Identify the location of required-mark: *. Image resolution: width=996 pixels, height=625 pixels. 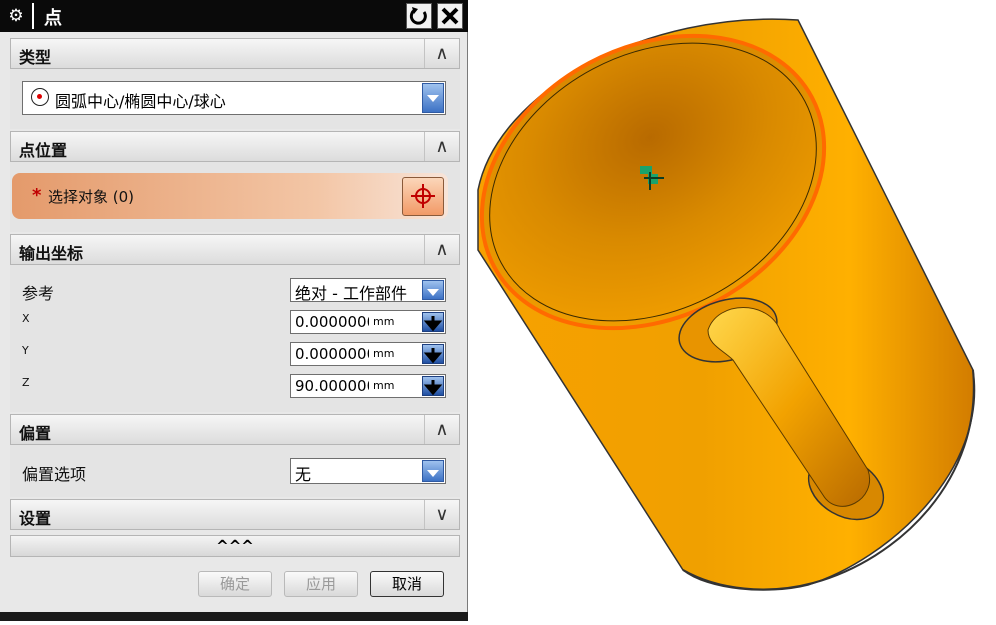
(37, 195).